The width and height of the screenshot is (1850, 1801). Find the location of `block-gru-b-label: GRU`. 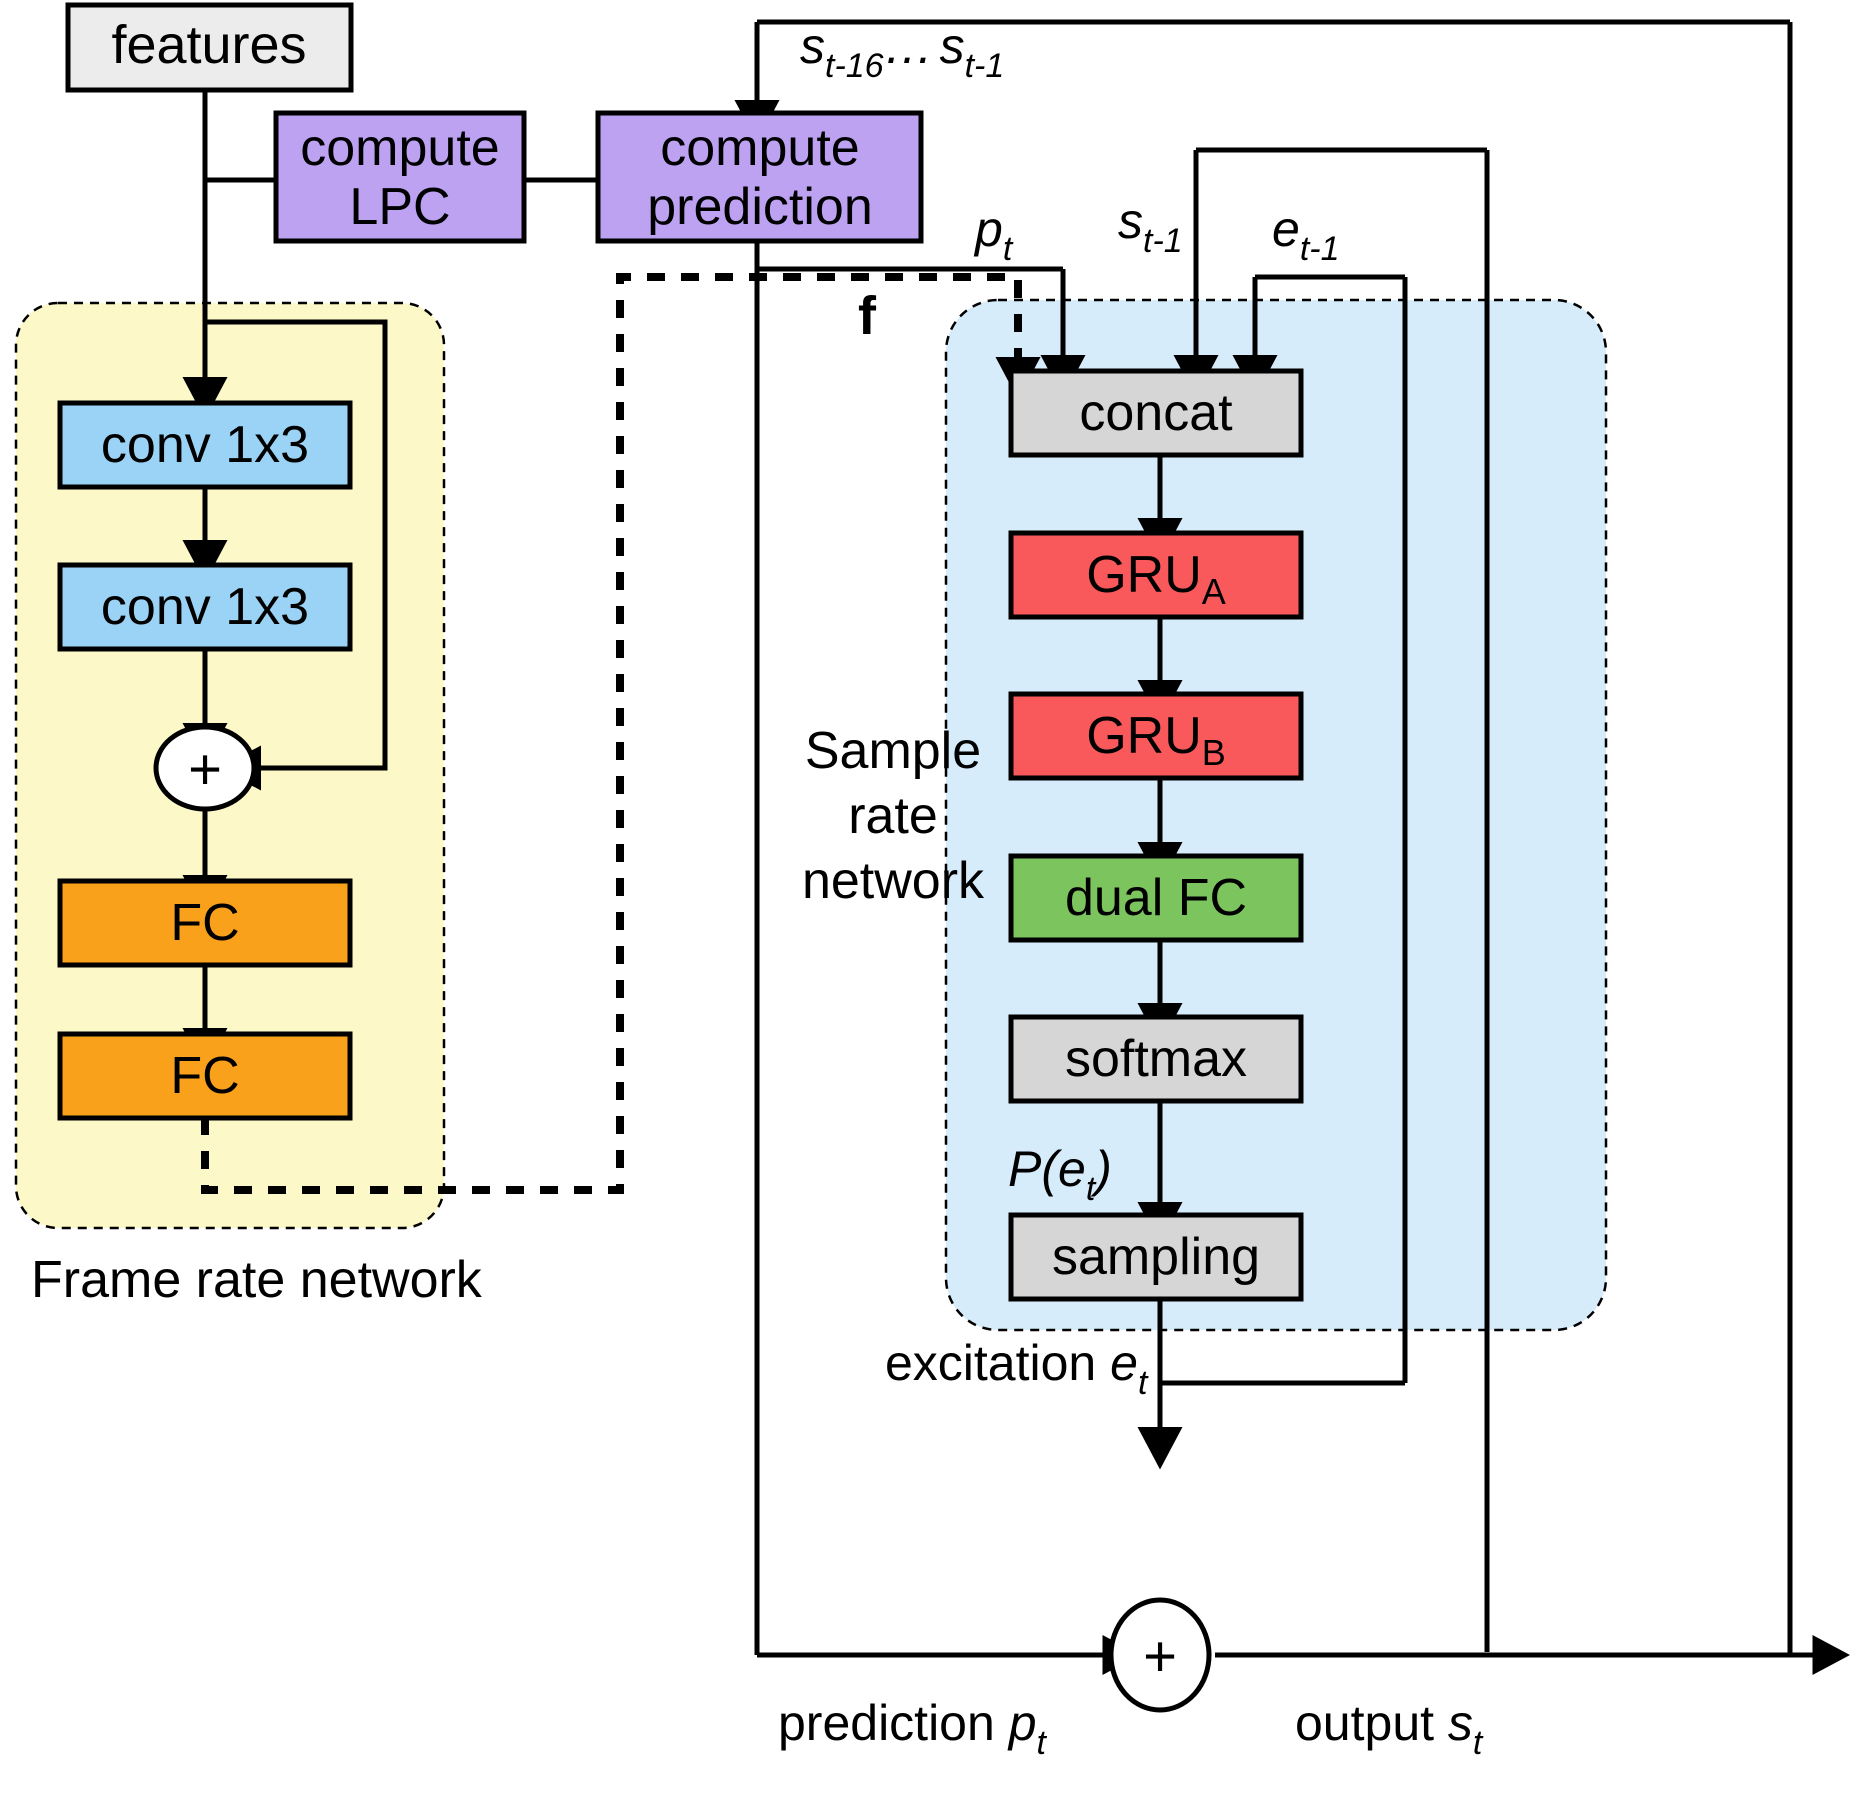

block-gru-b-label: GRU is located at coordinates (1144, 736).